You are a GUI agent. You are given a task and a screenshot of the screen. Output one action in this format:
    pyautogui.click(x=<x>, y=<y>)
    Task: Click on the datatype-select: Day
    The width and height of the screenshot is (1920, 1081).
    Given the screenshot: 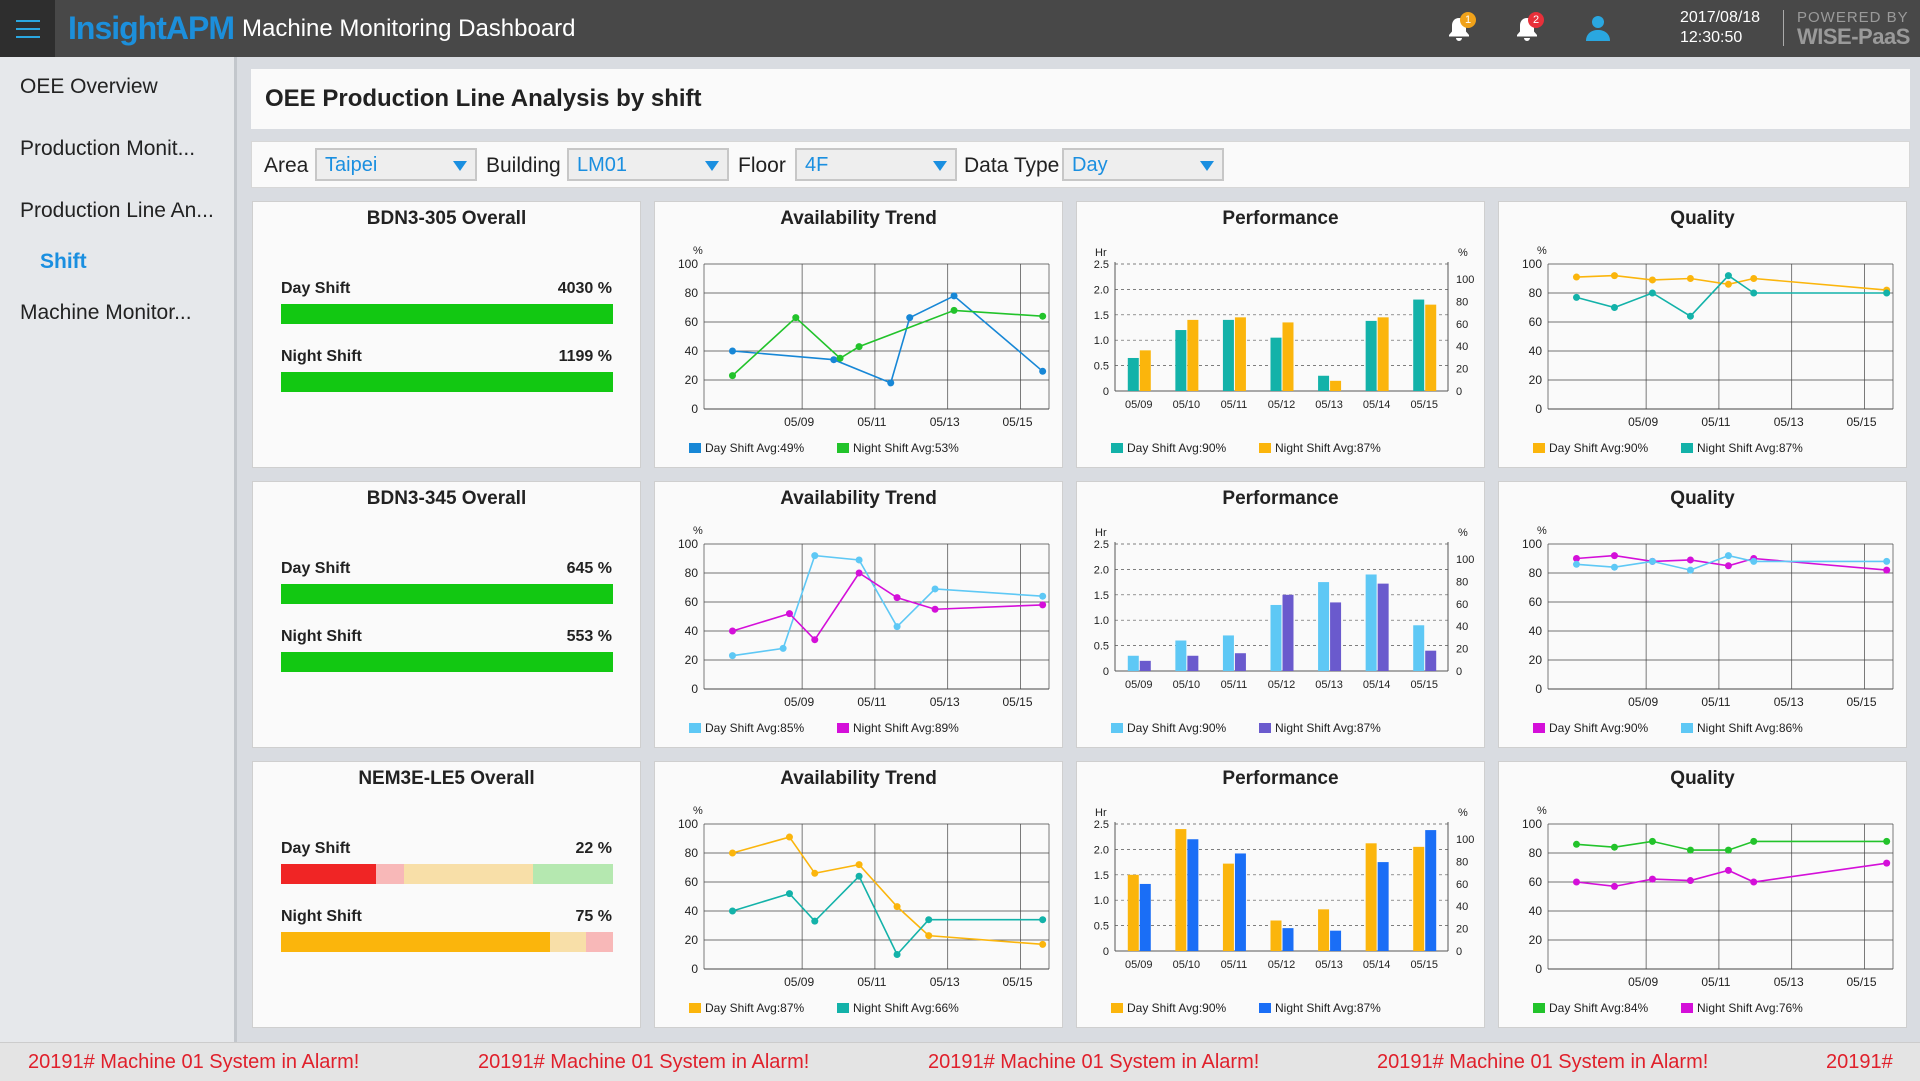 What is the action you would take?
    pyautogui.click(x=1143, y=164)
    